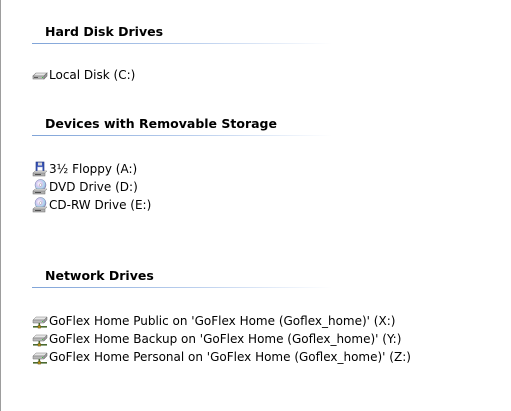 This screenshot has height=411, width=511. I want to click on group-header-removable-storage: Devices with Removable Storage, so click(161, 123).